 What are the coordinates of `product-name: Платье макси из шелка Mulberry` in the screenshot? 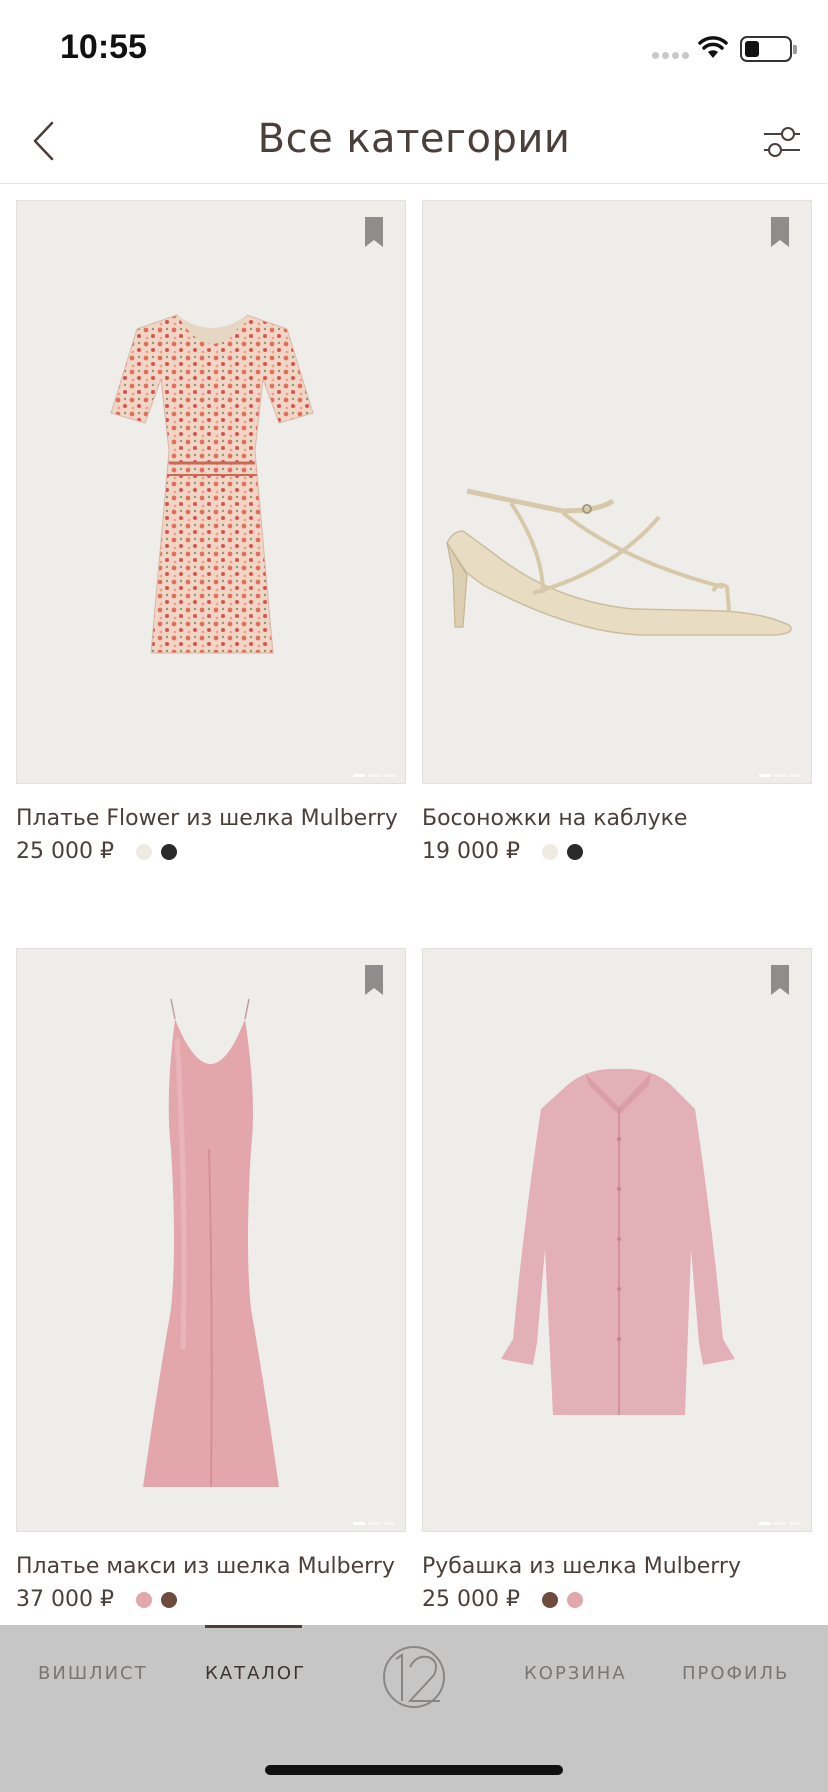 It's located at (205, 1566).